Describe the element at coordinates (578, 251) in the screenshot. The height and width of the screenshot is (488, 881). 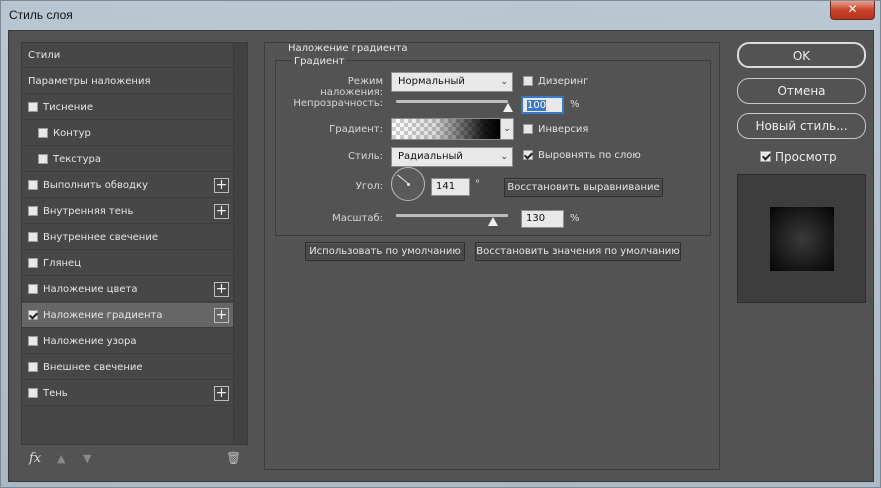
I see `reset-to-default-button: Восстановить значения по умолчанию` at that location.